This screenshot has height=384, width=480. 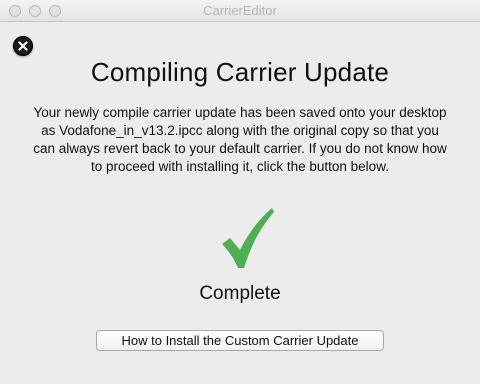 What do you see at coordinates (248, 238) in the screenshot?
I see `checkmark-icon` at bounding box center [248, 238].